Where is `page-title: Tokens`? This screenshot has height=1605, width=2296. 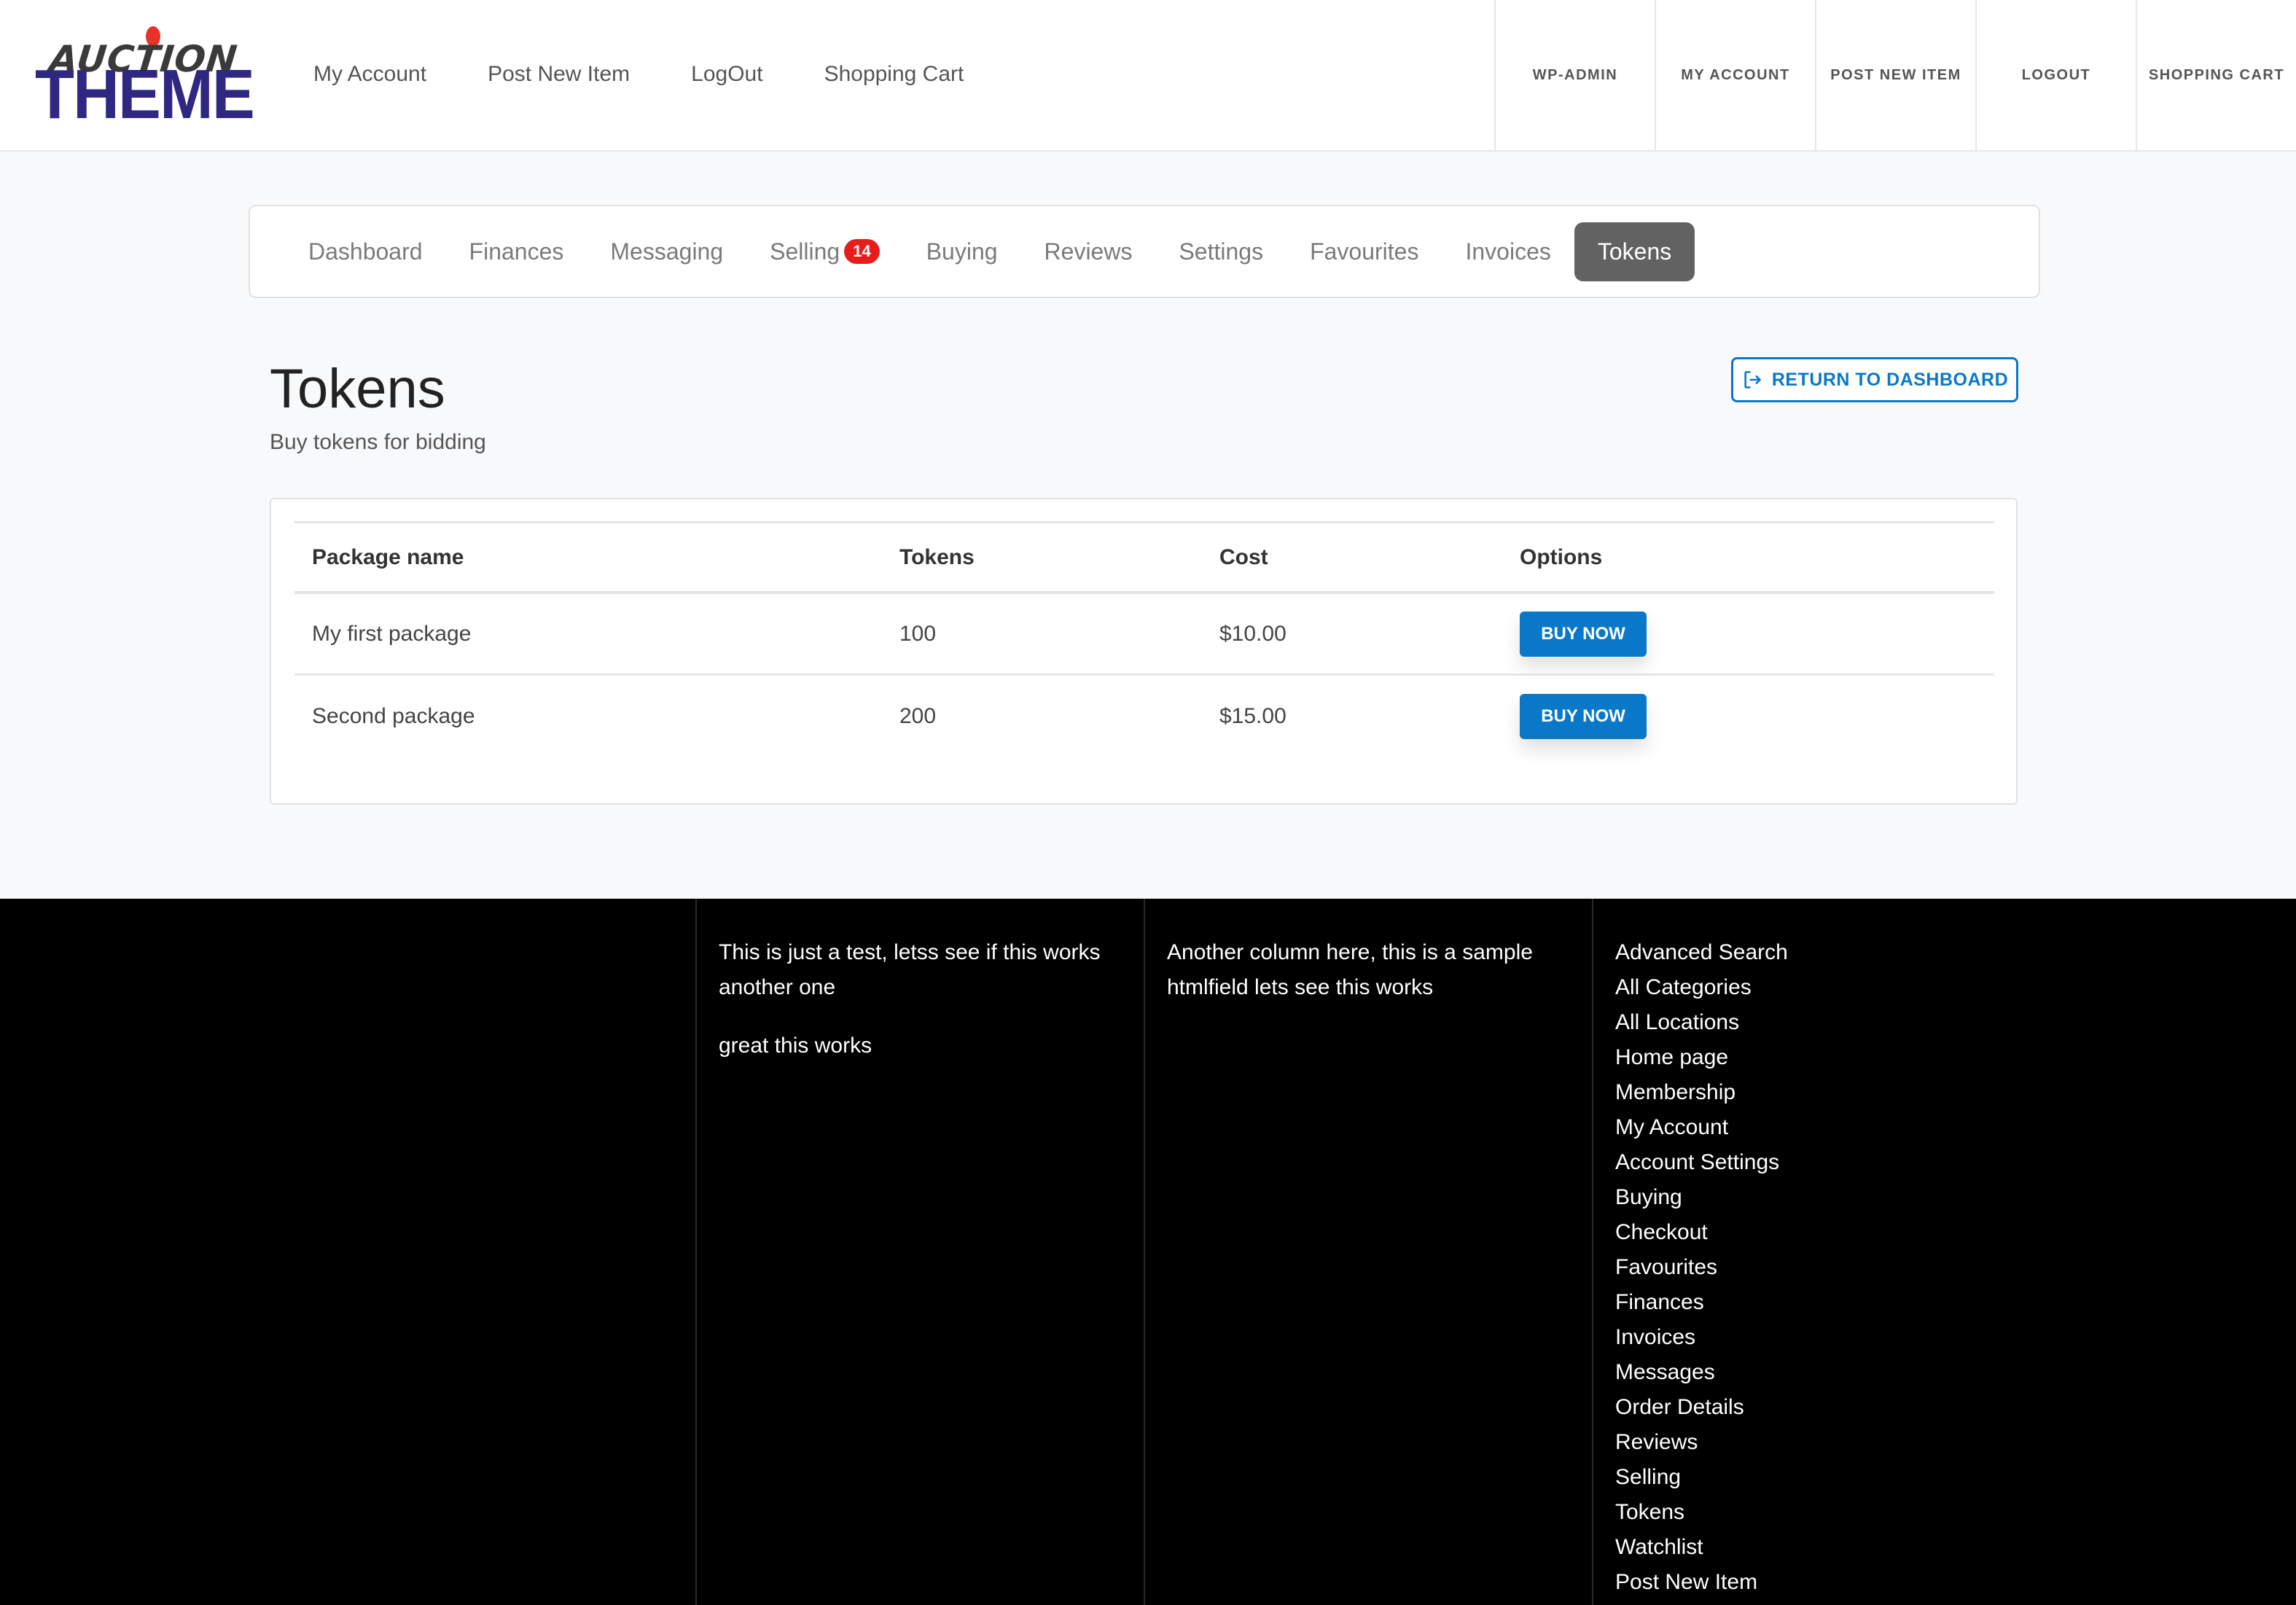
page-title: Tokens is located at coordinates (358, 389).